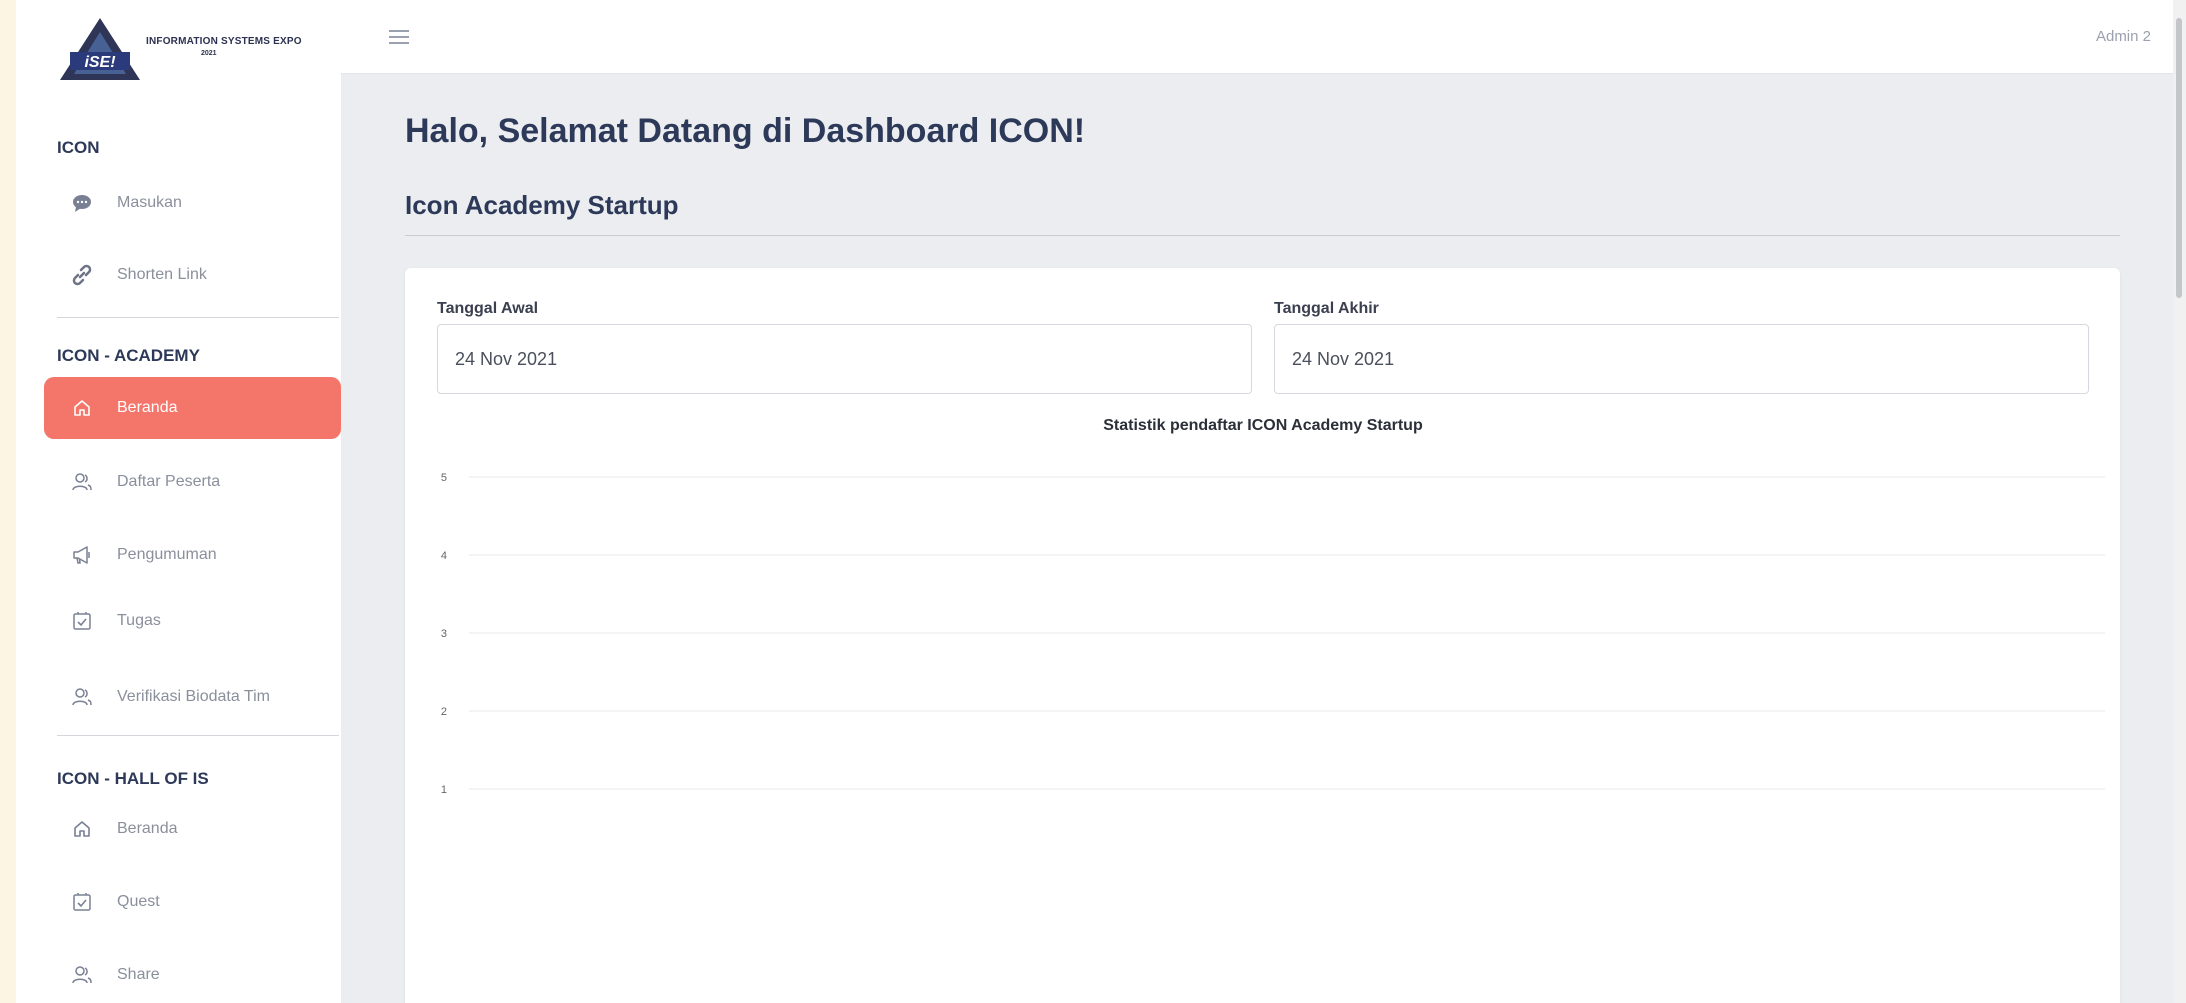  I want to click on sidebar-item-label: Quest, so click(138, 901).